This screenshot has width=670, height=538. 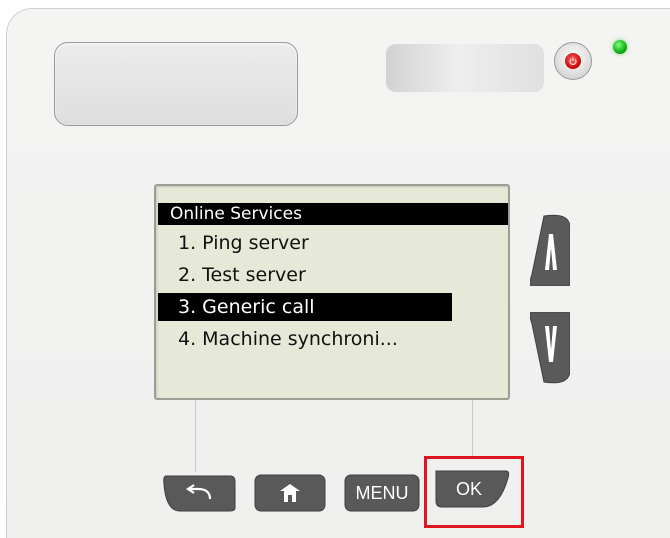 I want to click on back-button, so click(x=199, y=493).